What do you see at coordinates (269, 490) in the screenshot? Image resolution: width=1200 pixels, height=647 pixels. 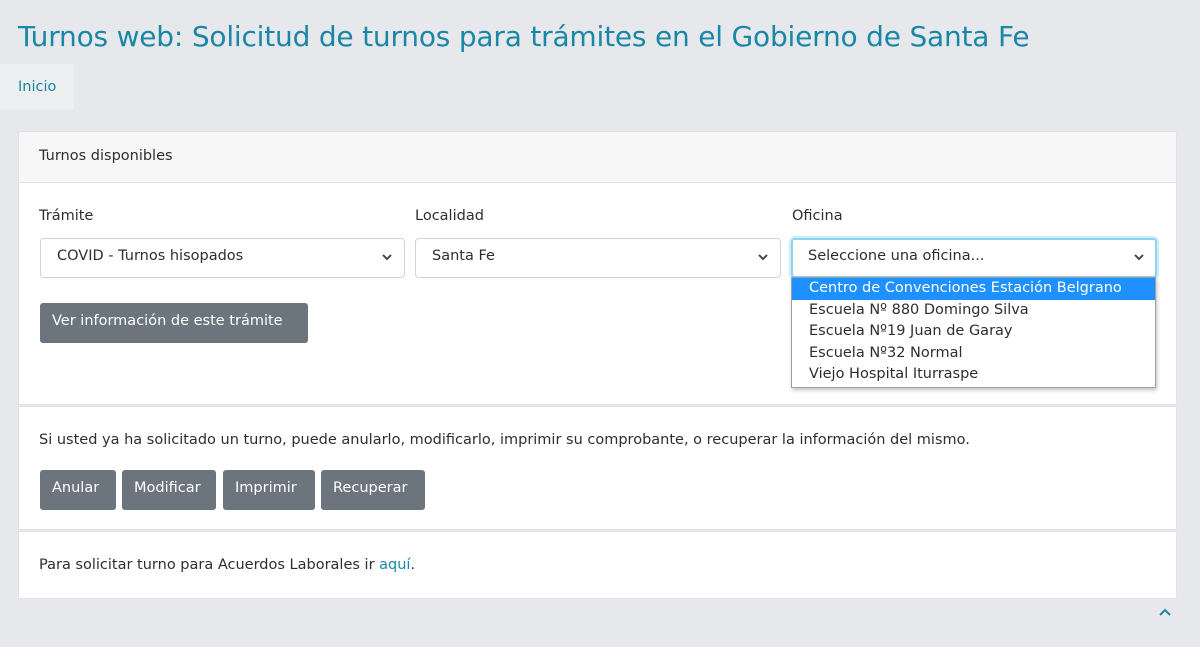 I see `imprimir-button: Imprimir` at bounding box center [269, 490].